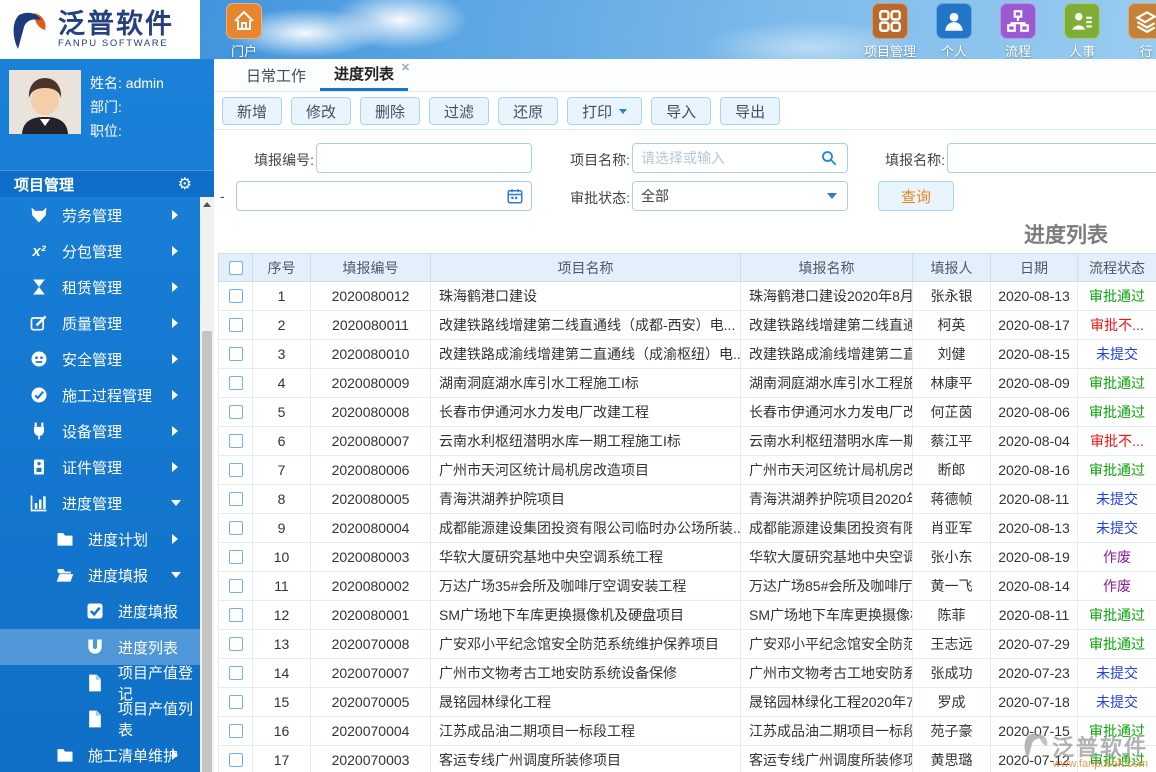 The height and width of the screenshot is (772, 1156). I want to click on toolbar-button: 删除, so click(390, 111).